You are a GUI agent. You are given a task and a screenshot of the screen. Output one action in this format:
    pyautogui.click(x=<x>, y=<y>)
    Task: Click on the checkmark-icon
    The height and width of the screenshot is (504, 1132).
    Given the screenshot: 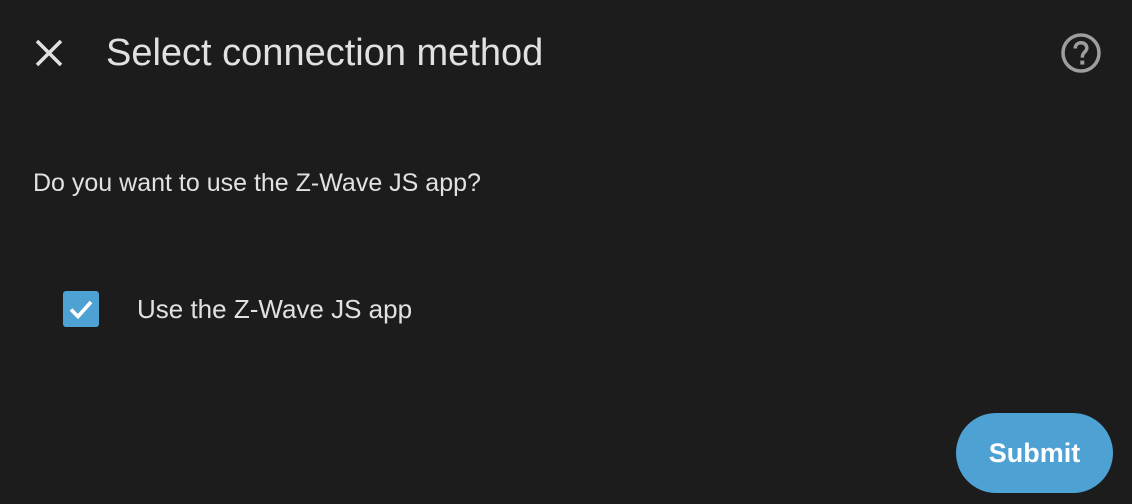 What is the action you would take?
    pyautogui.click(x=81, y=310)
    